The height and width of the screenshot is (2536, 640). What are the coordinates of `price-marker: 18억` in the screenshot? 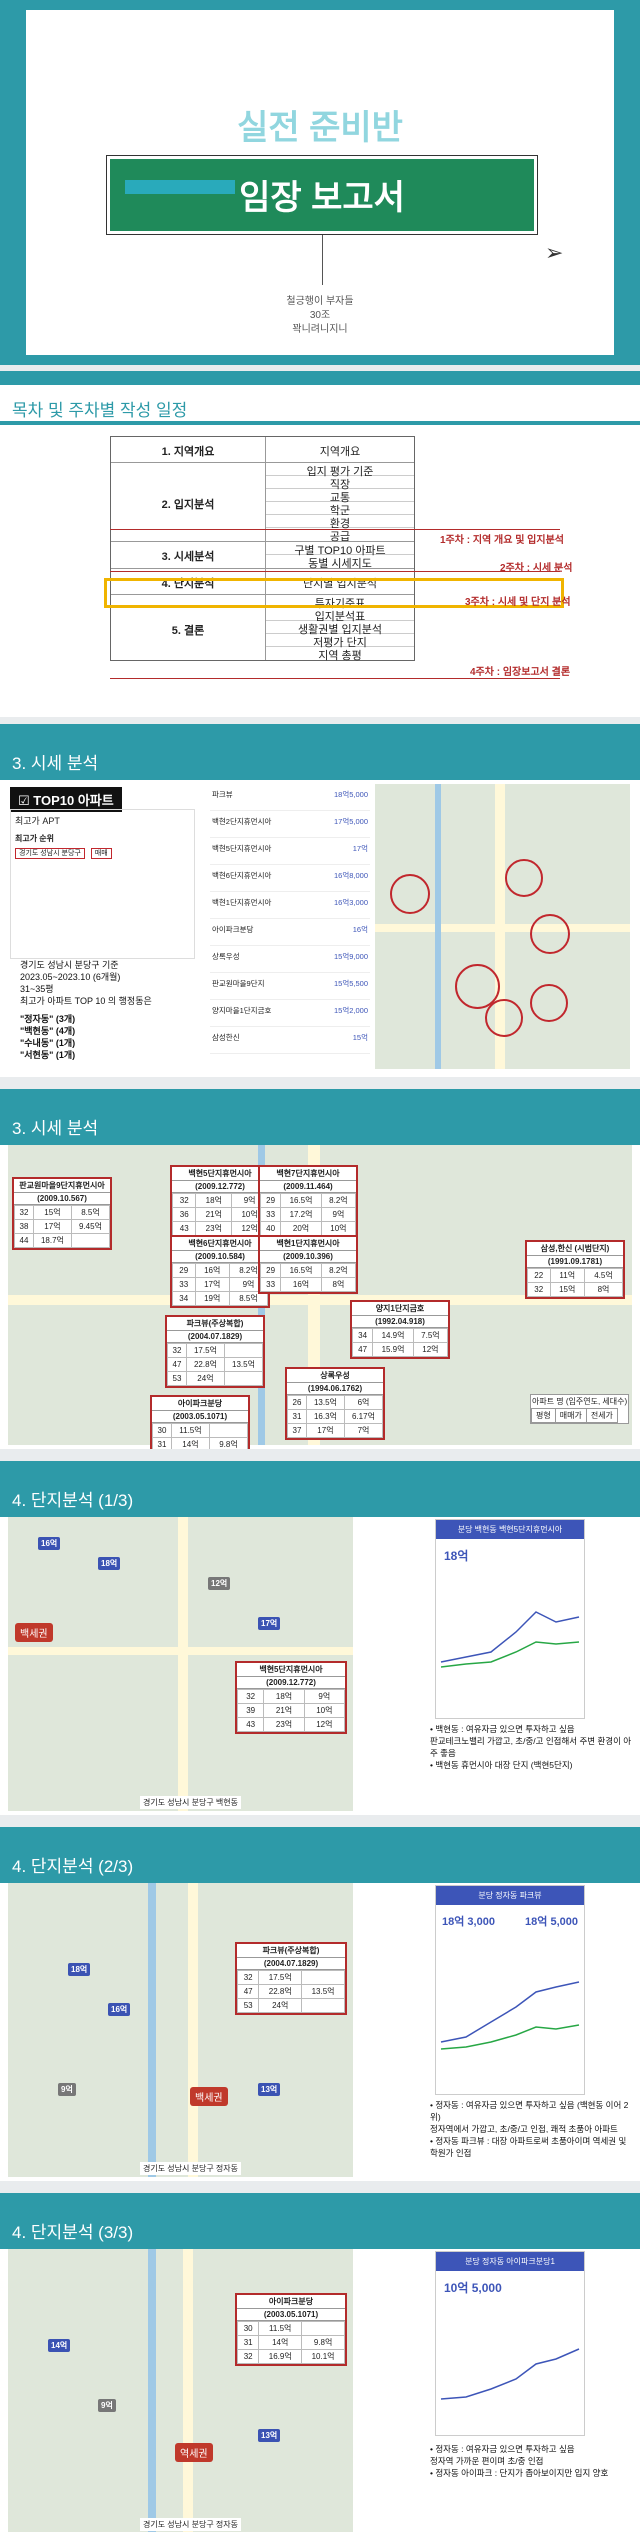 It's located at (109, 1563).